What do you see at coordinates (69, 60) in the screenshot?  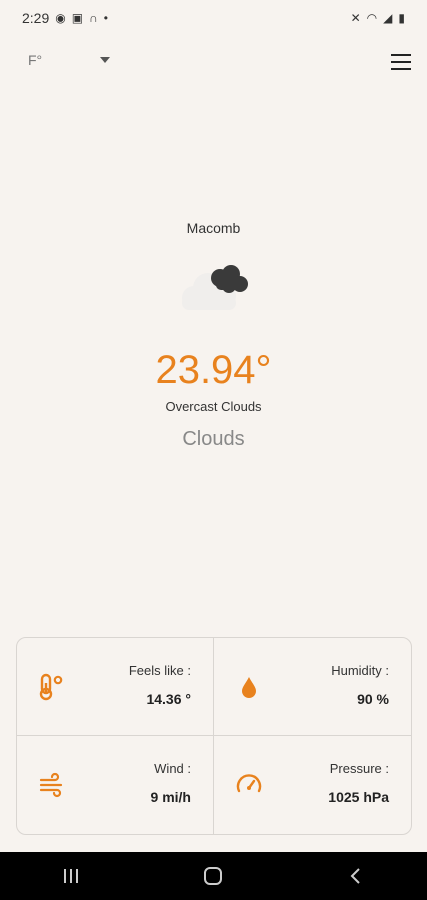 I see `unit-dropdown: F°` at bounding box center [69, 60].